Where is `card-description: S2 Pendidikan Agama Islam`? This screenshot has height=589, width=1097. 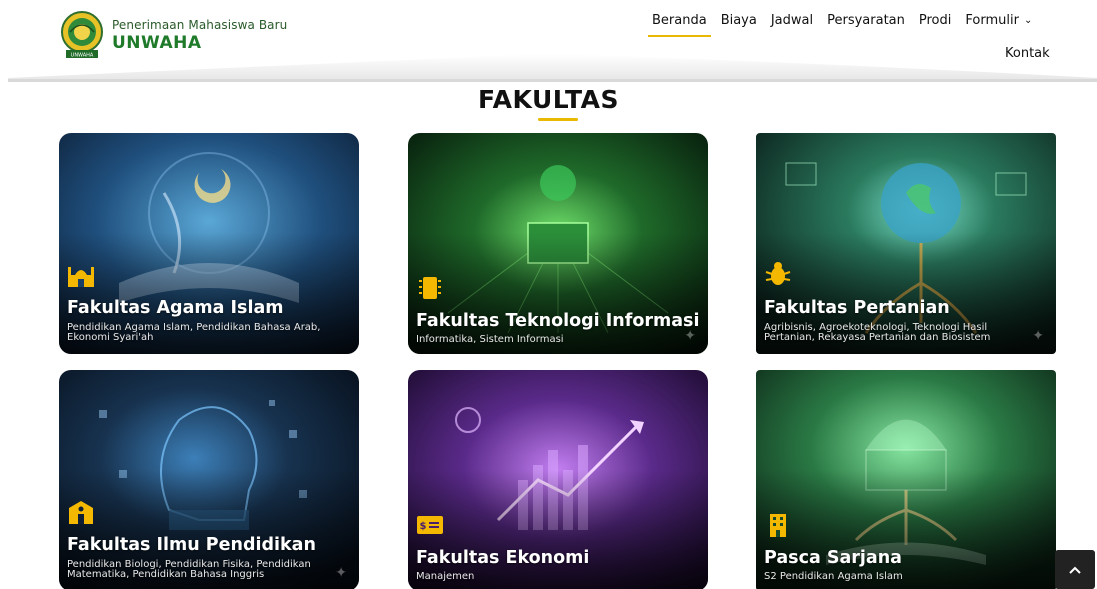
card-description: S2 Pendidikan Agama Islam is located at coordinates (833, 576).